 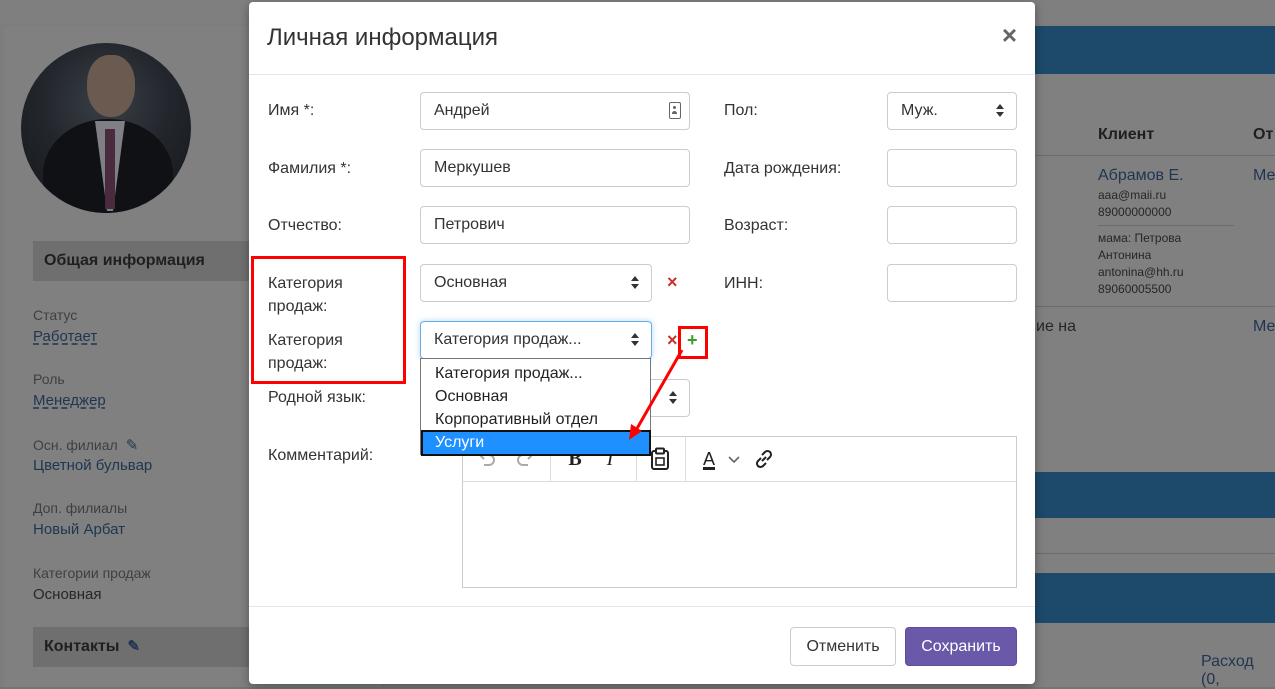 What do you see at coordinates (1009, 35) in the screenshot?
I see `close-icon: ×` at bounding box center [1009, 35].